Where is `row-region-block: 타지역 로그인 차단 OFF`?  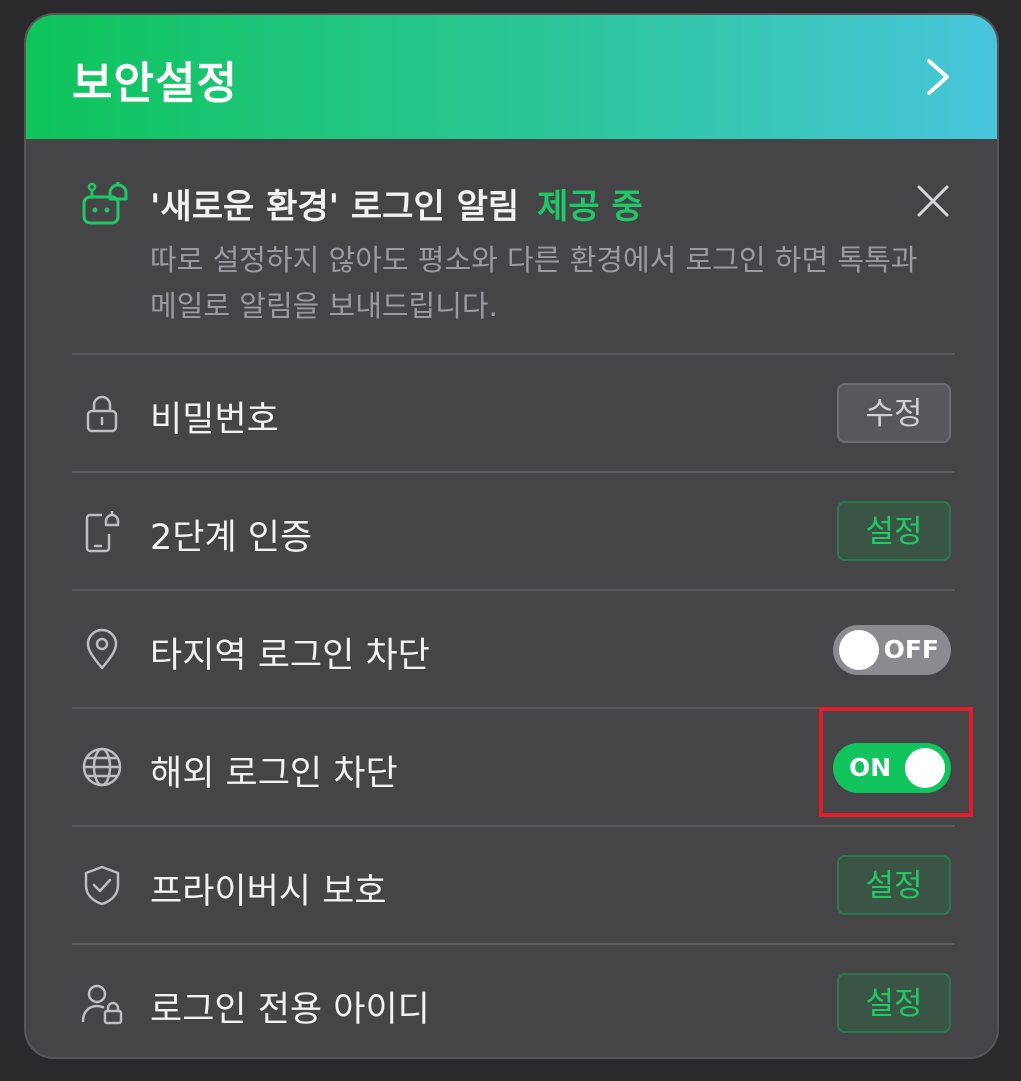 row-region-block: 타지역 로그인 차단 OFF is located at coordinates (511, 649).